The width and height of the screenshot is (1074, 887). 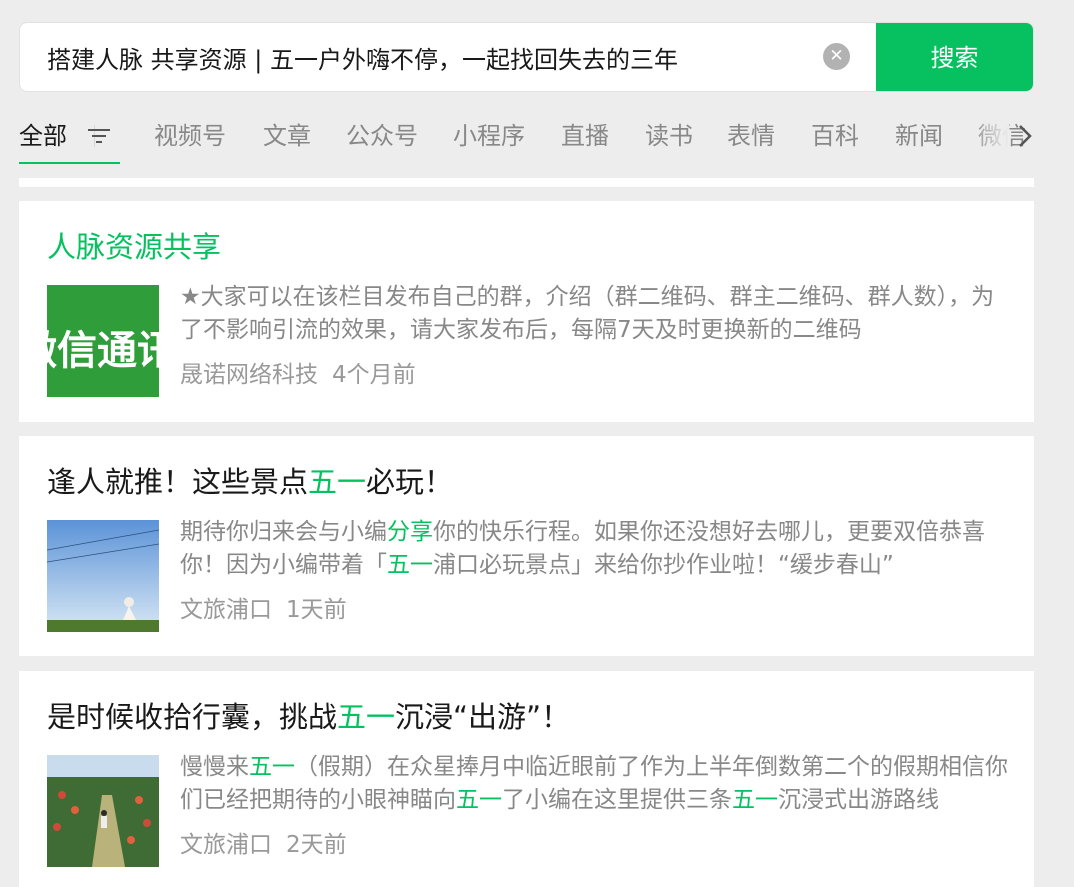 What do you see at coordinates (316, 610) in the screenshot?
I see `result-time: 1天前` at bounding box center [316, 610].